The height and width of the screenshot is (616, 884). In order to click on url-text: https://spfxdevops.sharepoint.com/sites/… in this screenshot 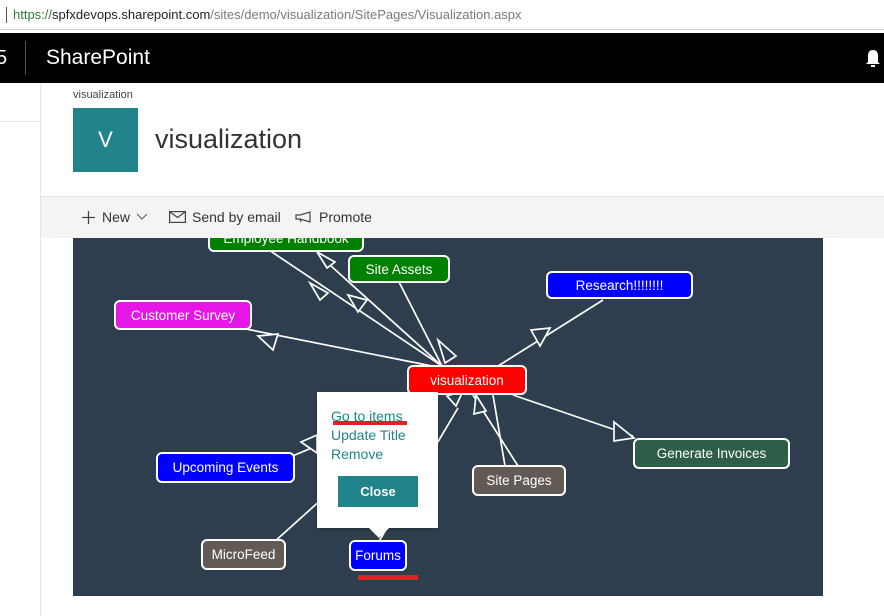, I will do `click(267, 14)`.